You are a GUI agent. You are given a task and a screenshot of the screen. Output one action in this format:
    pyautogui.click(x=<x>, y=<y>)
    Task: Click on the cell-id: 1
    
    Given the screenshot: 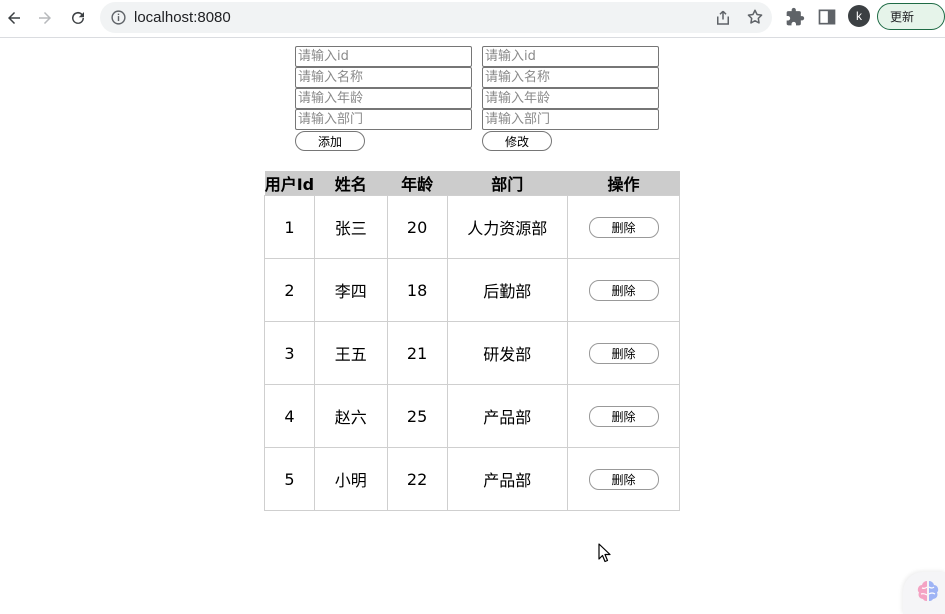 What is the action you would take?
    pyautogui.click(x=289, y=227)
    